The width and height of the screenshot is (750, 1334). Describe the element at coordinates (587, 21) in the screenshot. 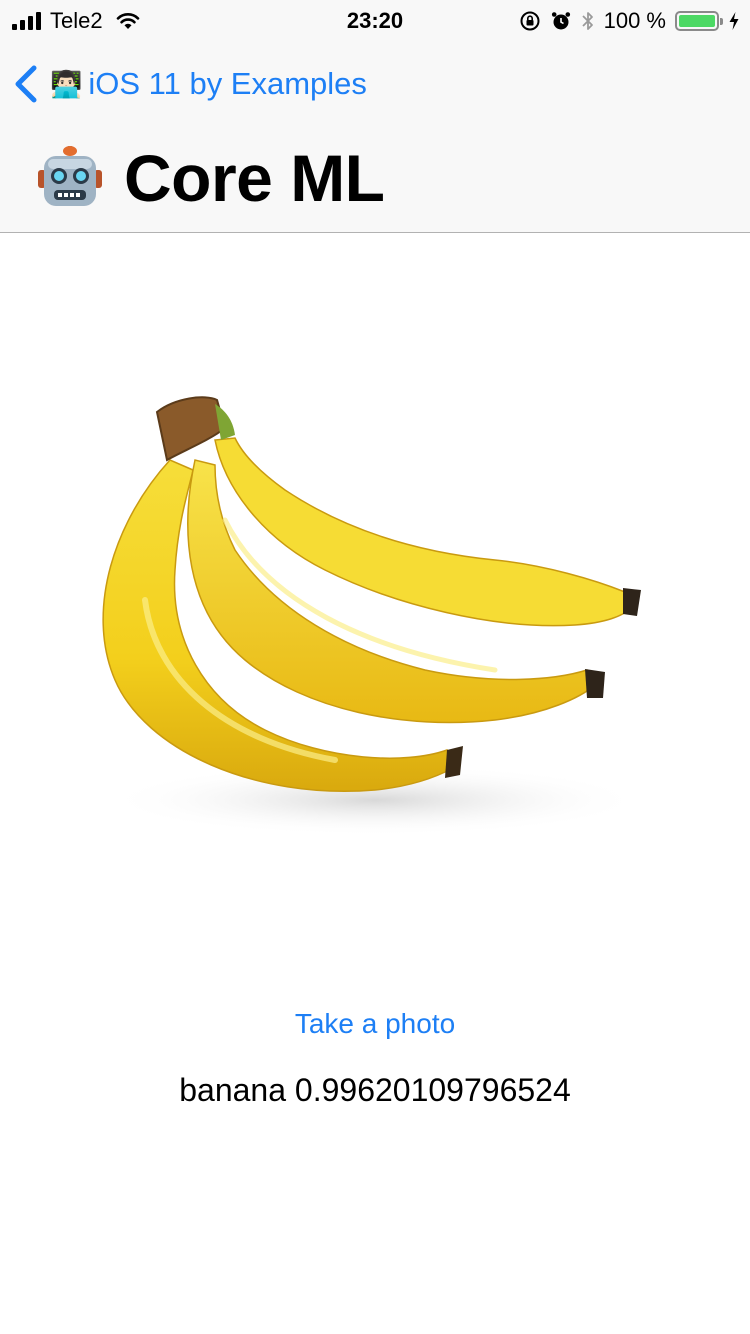

I see `bluetooth-icon` at that location.